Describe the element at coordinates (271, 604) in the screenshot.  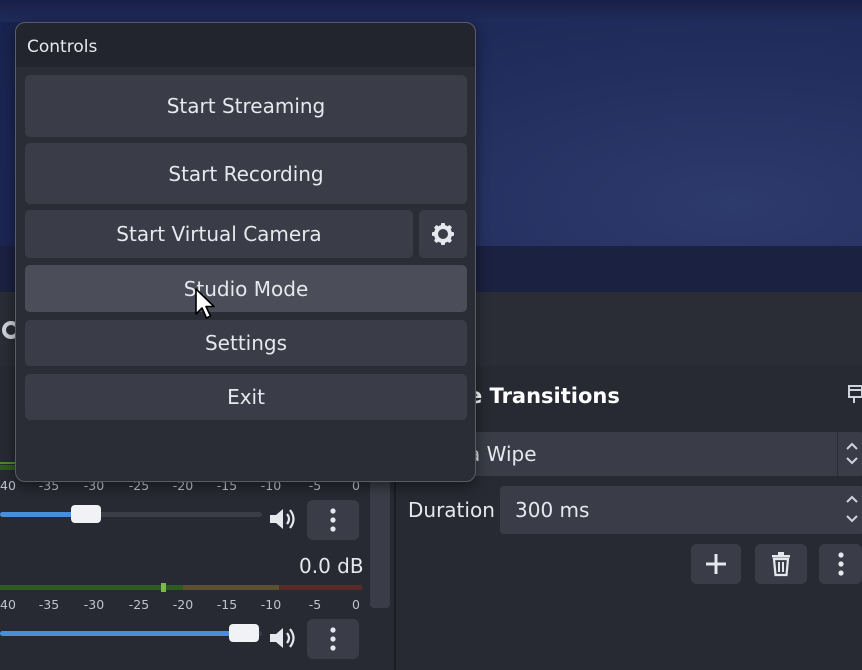
I see `tick-label: -10` at that location.